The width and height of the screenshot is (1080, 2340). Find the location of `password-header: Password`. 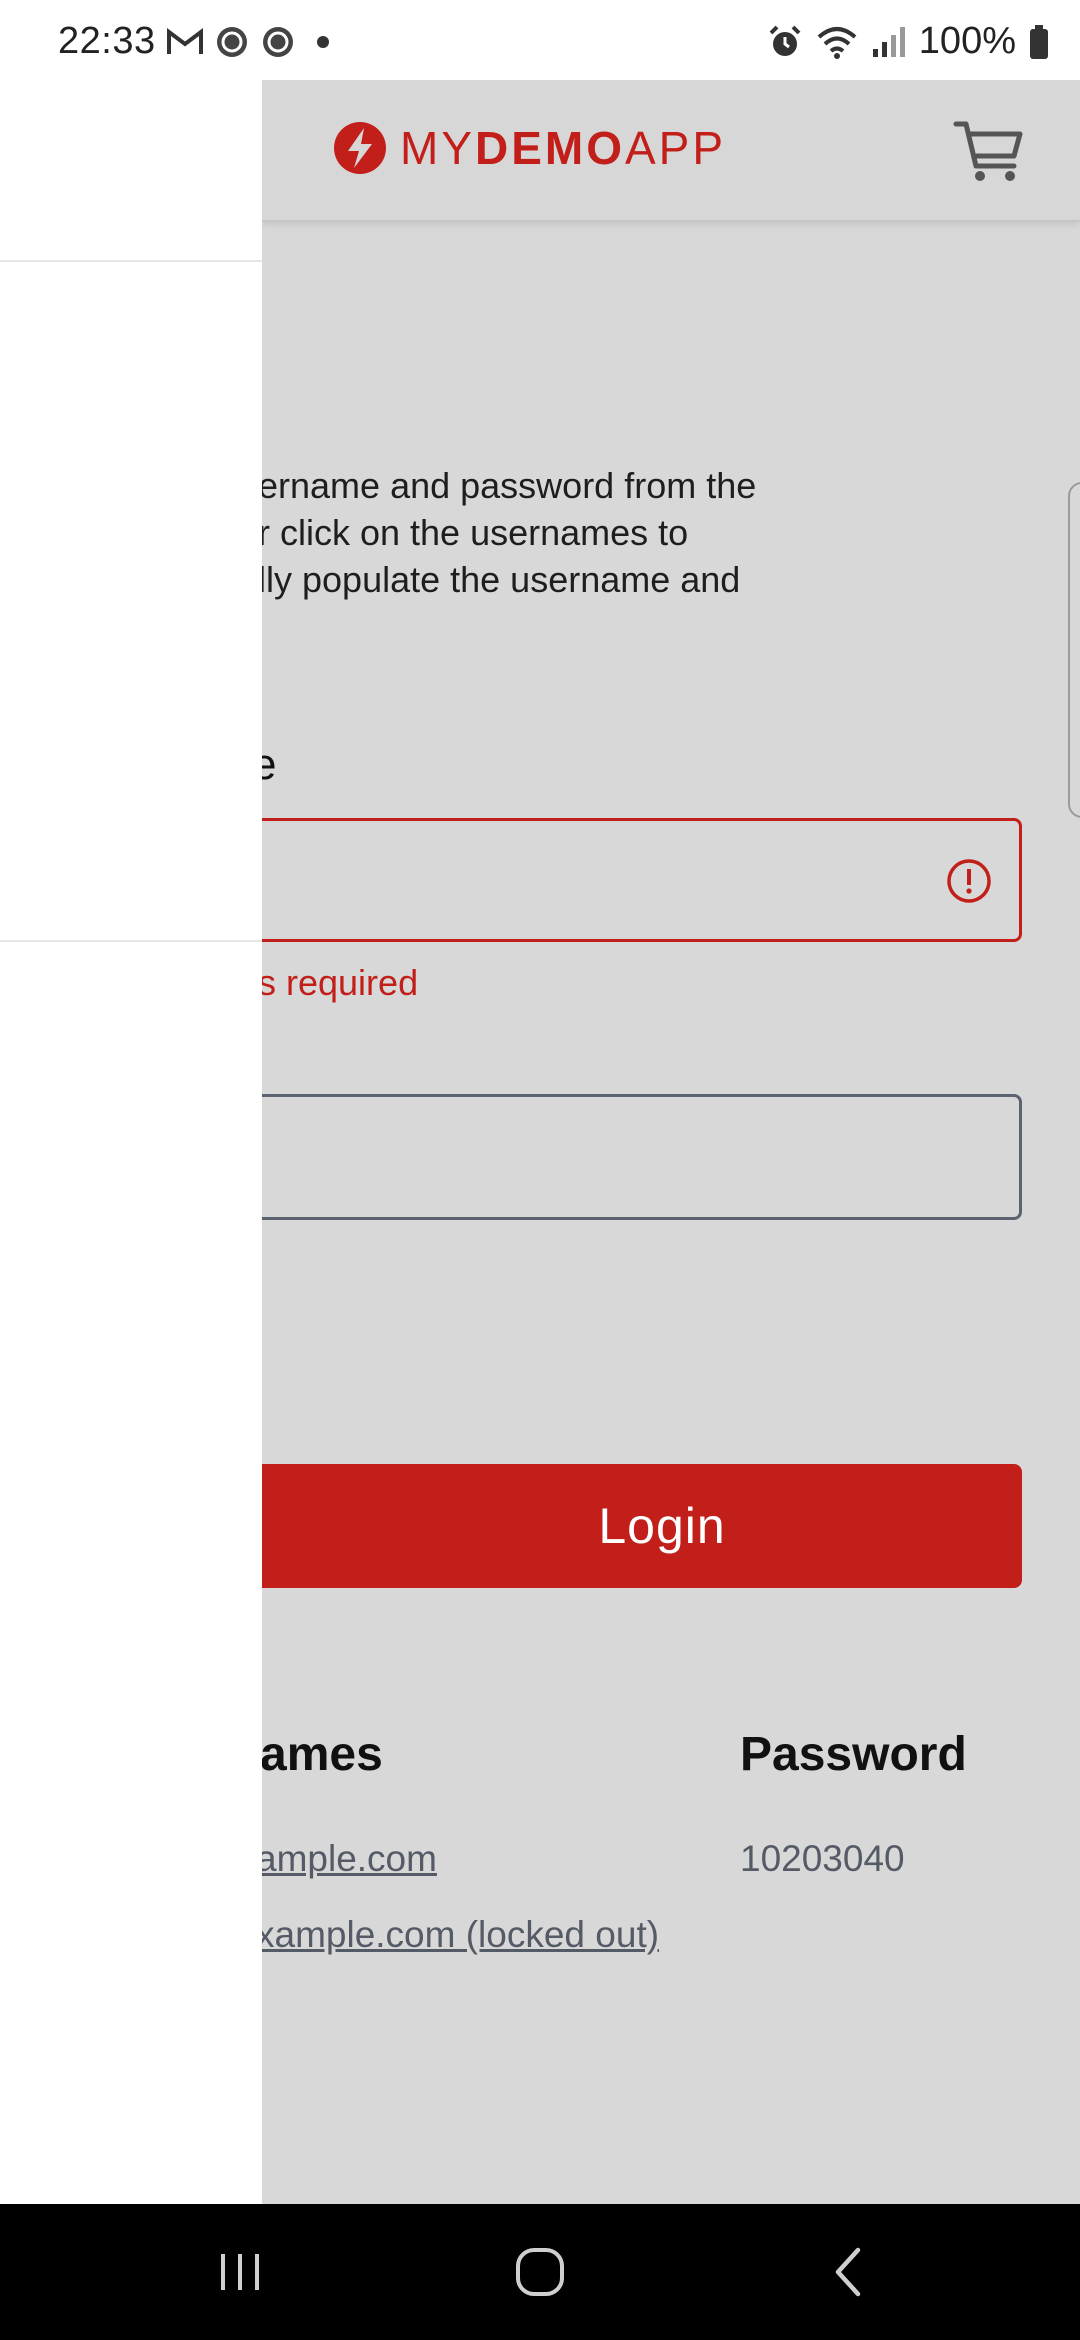

password-header: Password is located at coordinates (853, 1754).